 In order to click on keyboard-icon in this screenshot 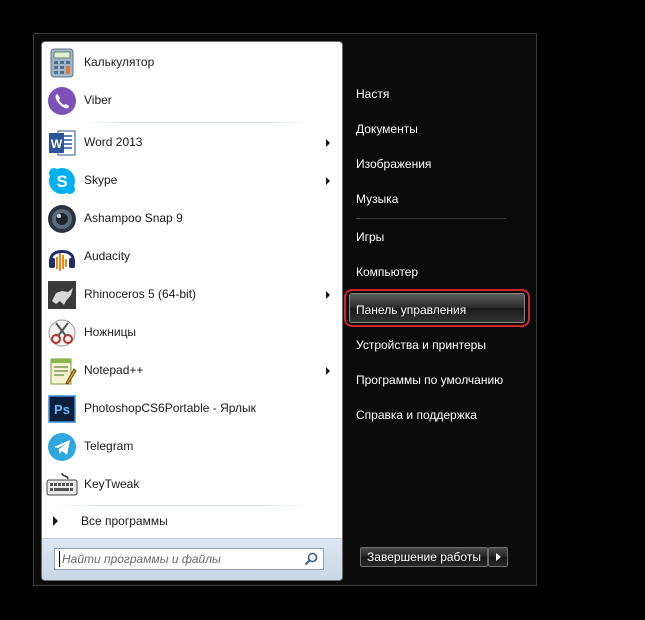, I will do `click(62, 485)`.